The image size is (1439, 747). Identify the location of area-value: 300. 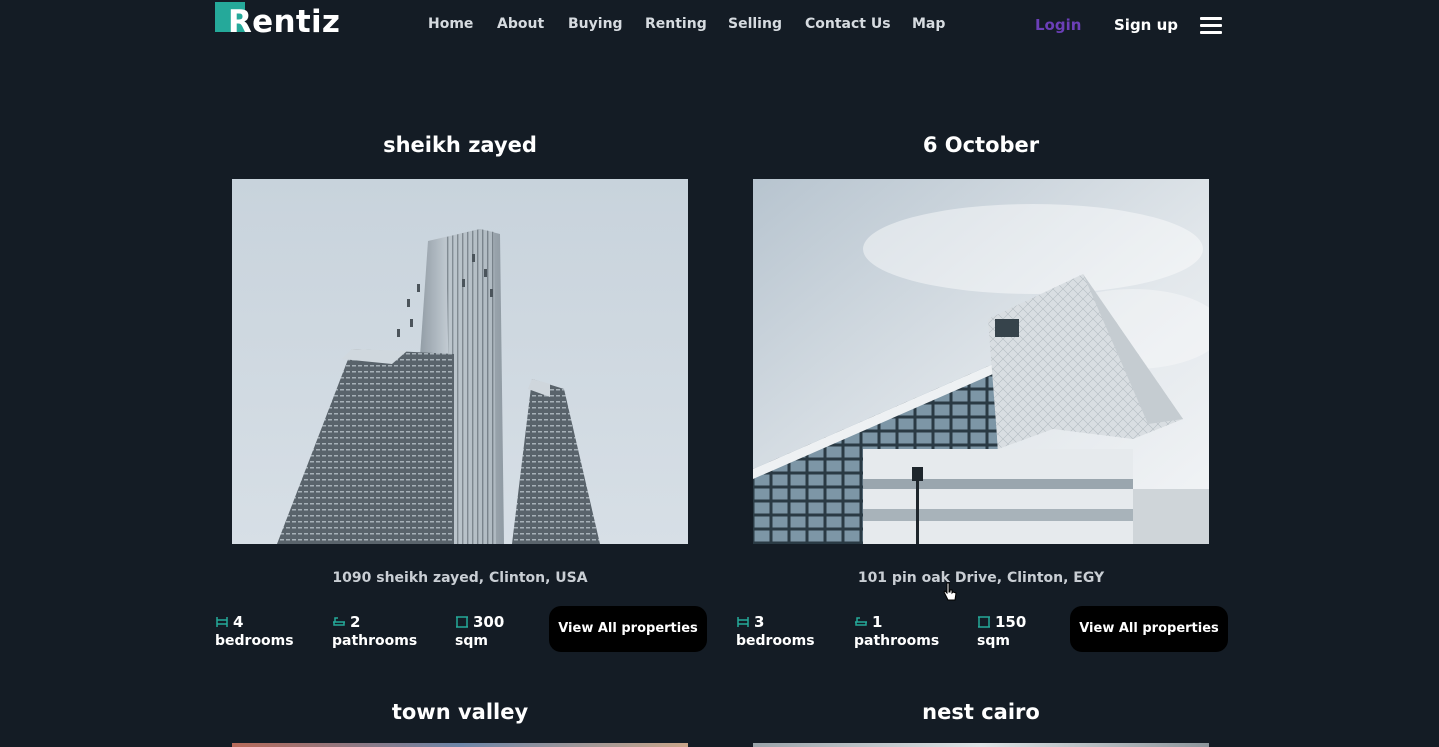
(489, 622).